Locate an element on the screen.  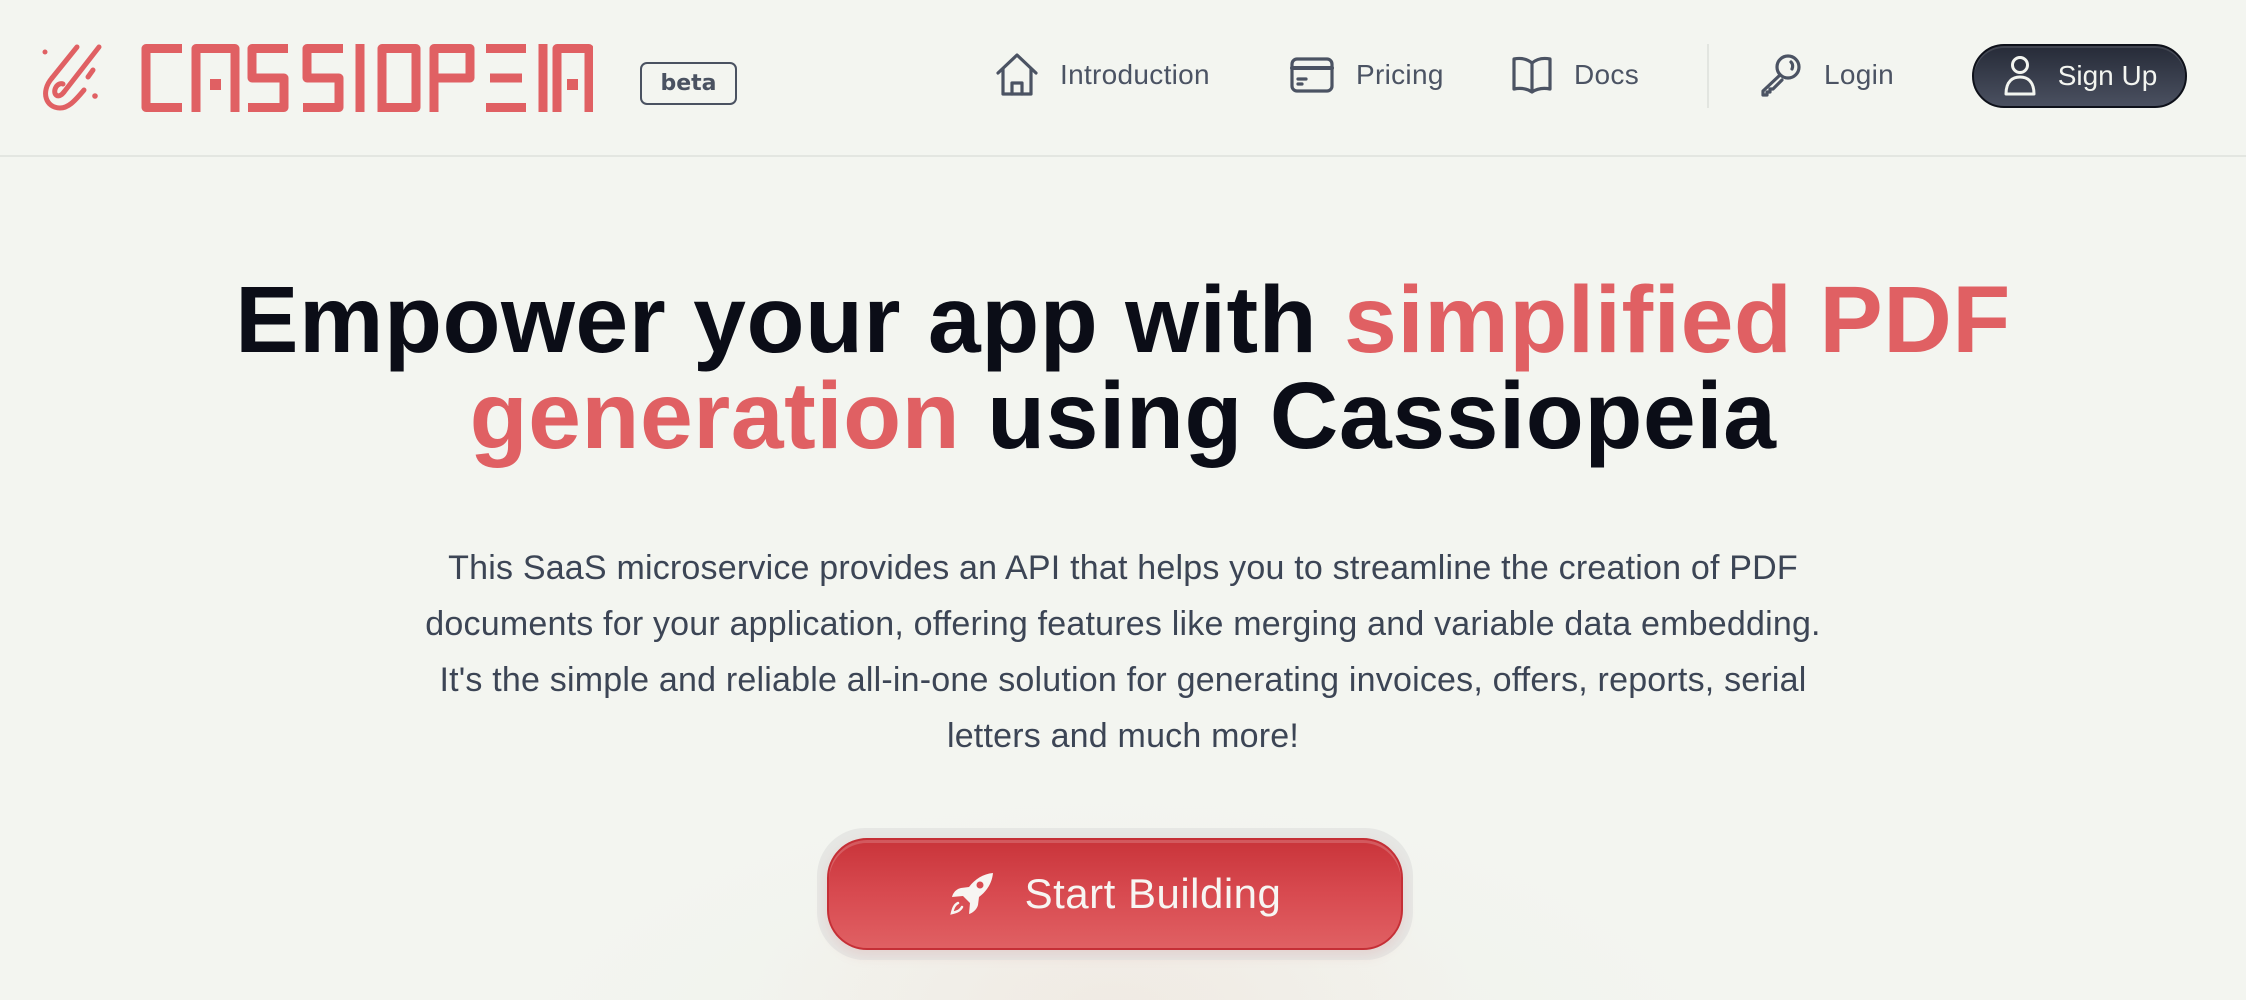
signup-label: Sign Up is located at coordinates (2107, 75).